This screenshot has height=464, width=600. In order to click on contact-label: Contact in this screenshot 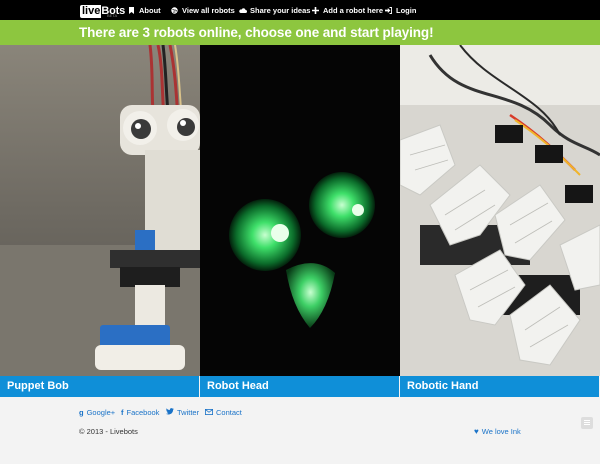, I will do `click(229, 412)`.